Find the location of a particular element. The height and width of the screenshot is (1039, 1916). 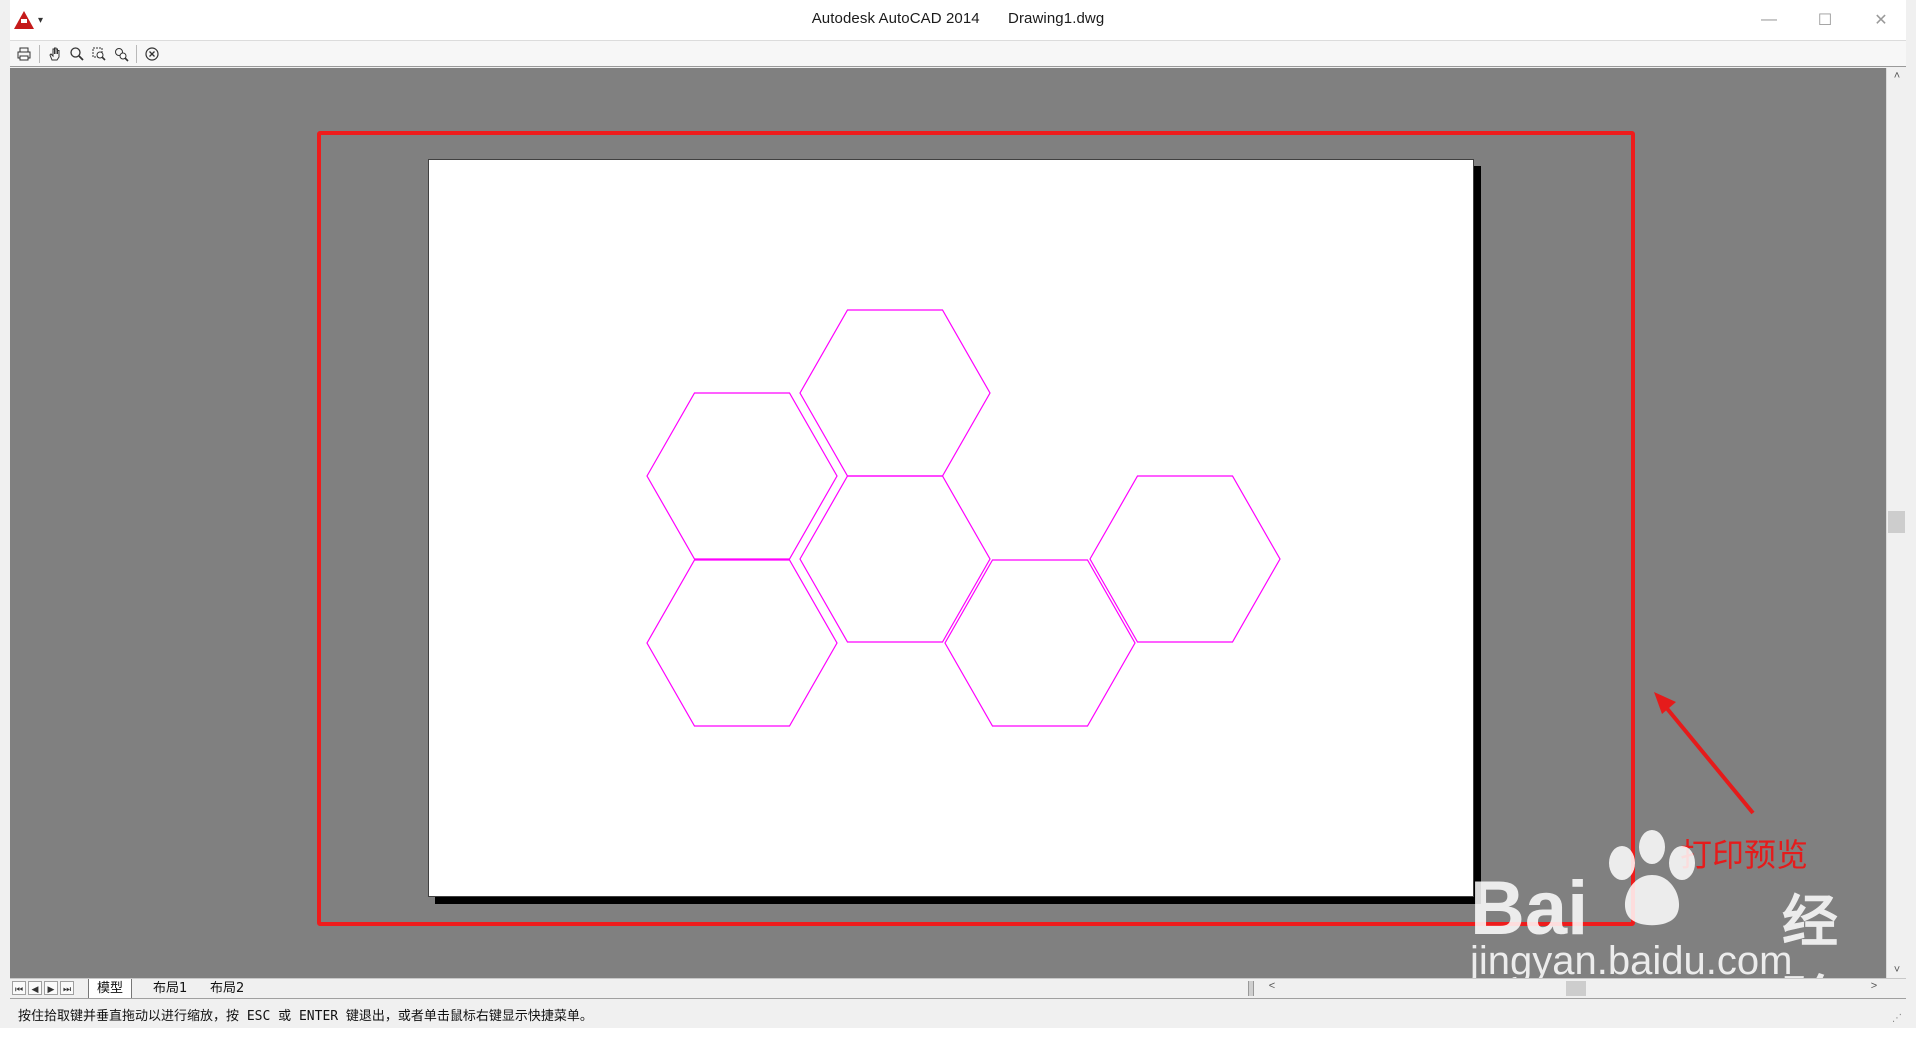

zoom-window-icon is located at coordinates (99, 54).